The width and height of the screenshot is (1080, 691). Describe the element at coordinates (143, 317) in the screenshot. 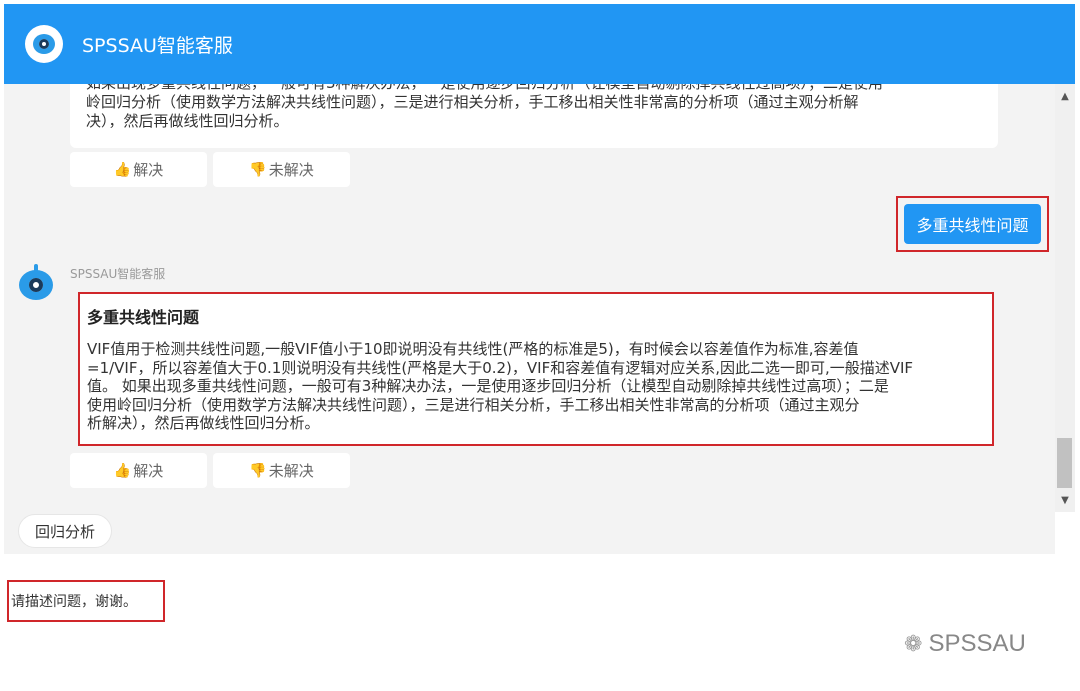

I see `answer-title: 多重共线性问题` at that location.